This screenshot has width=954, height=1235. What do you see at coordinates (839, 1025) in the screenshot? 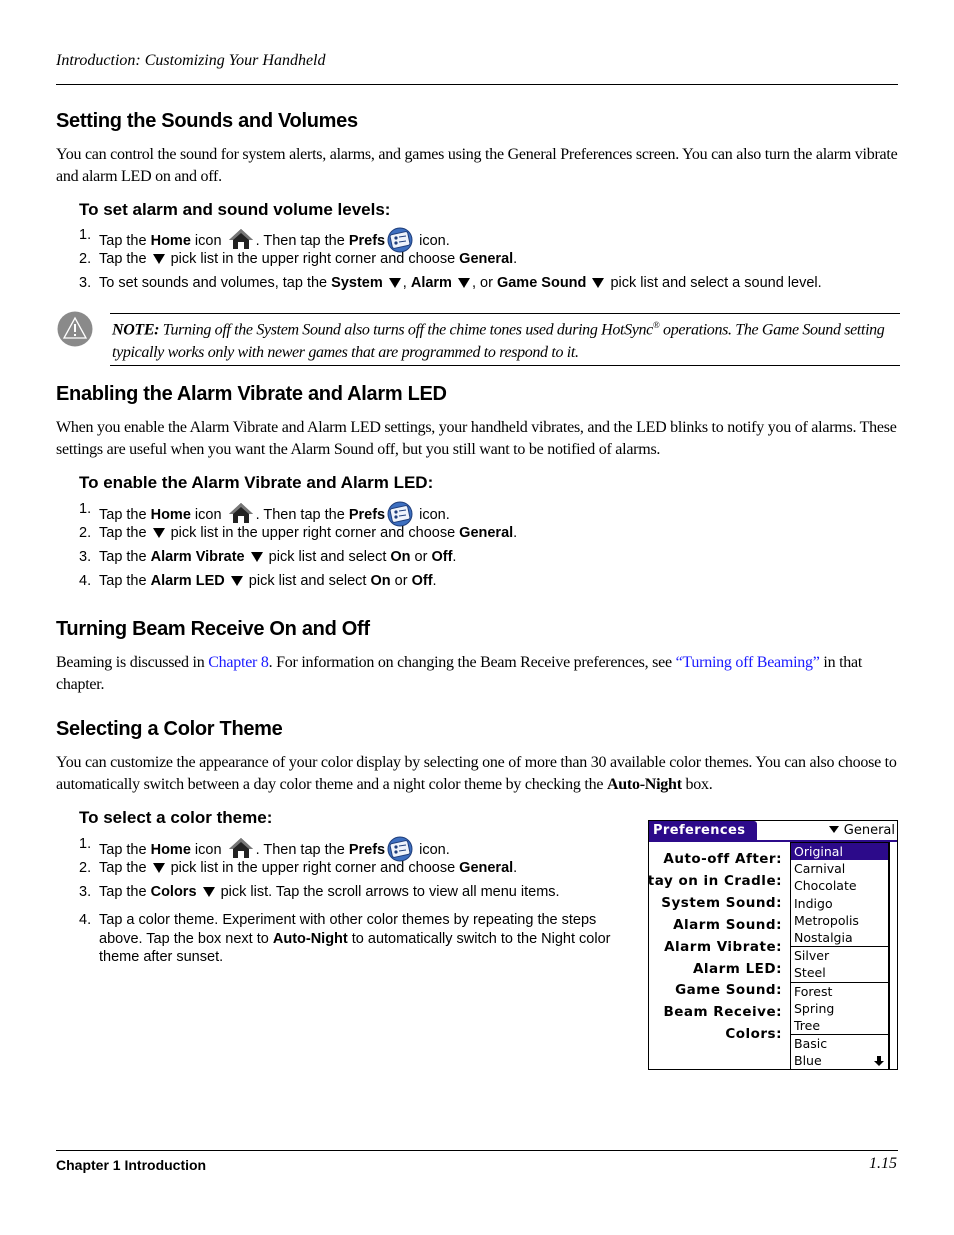
I see `theme-item: Tree` at bounding box center [839, 1025].